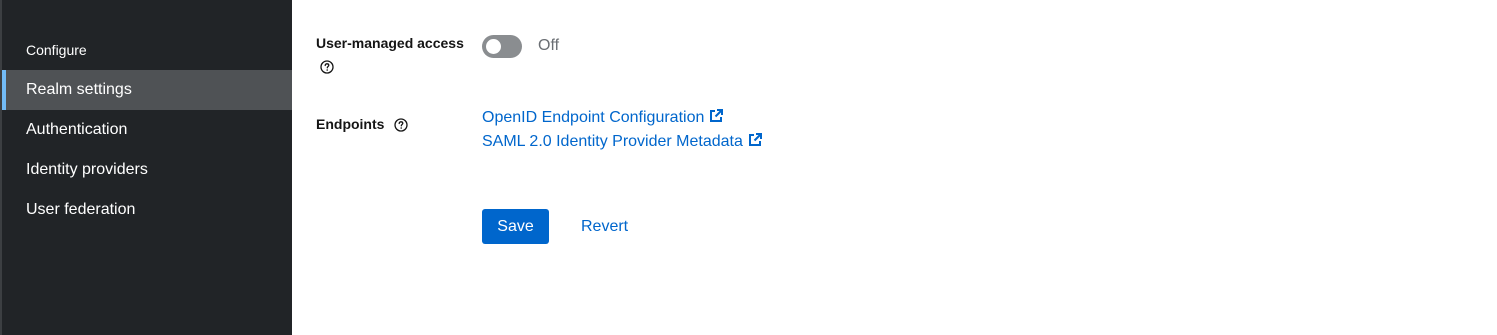 Image resolution: width=1497 pixels, height=335 pixels. I want to click on openid-endpoint-link: OpenID Endpoint Configuration, so click(603, 117).